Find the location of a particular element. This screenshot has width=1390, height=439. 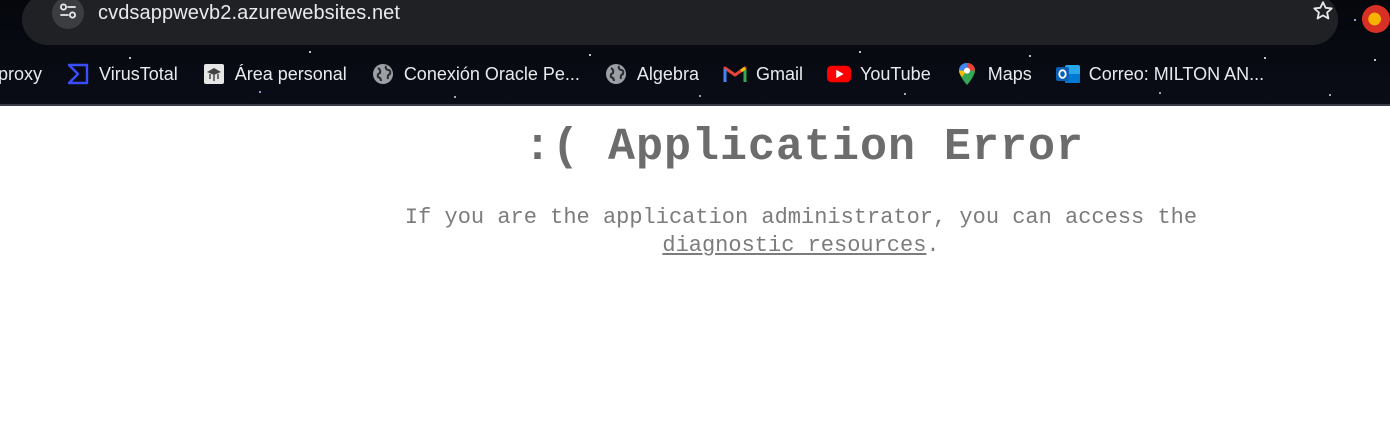

star-outline-icon is located at coordinates (1323, 14).